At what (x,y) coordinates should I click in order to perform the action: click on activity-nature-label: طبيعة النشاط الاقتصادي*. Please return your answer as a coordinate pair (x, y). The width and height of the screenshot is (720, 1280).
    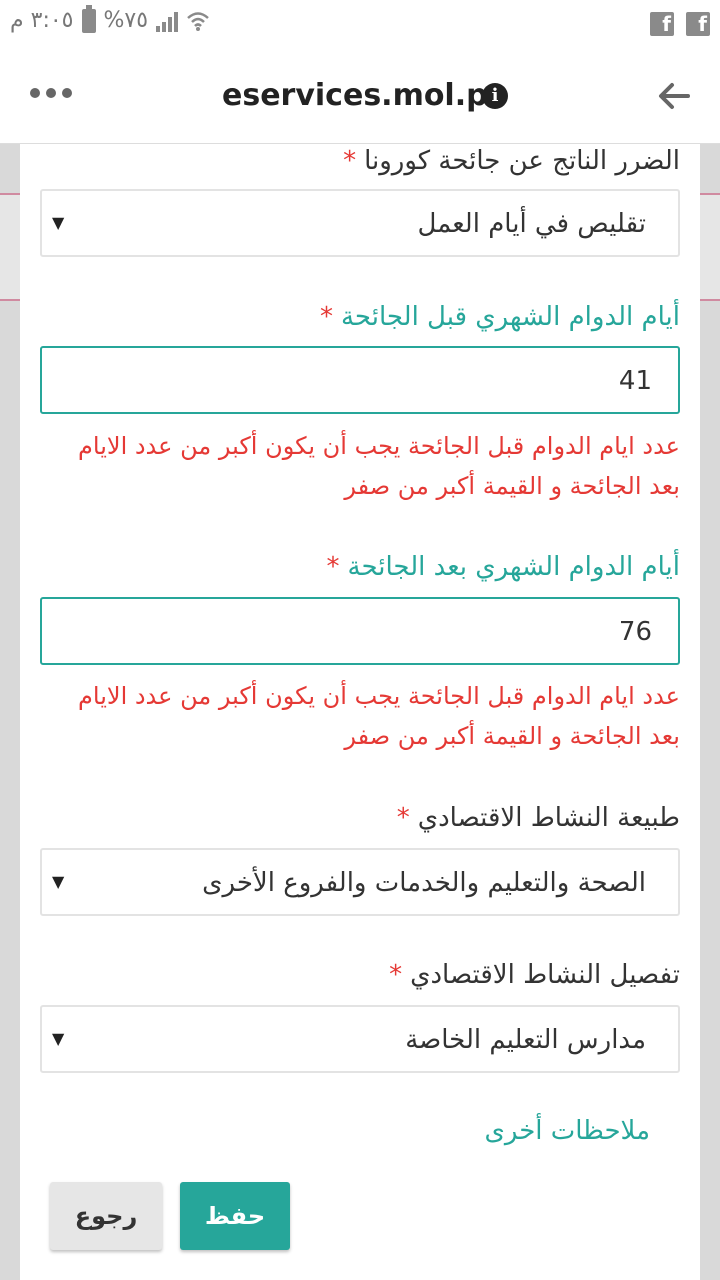
    Looking at the image, I should click on (538, 818).